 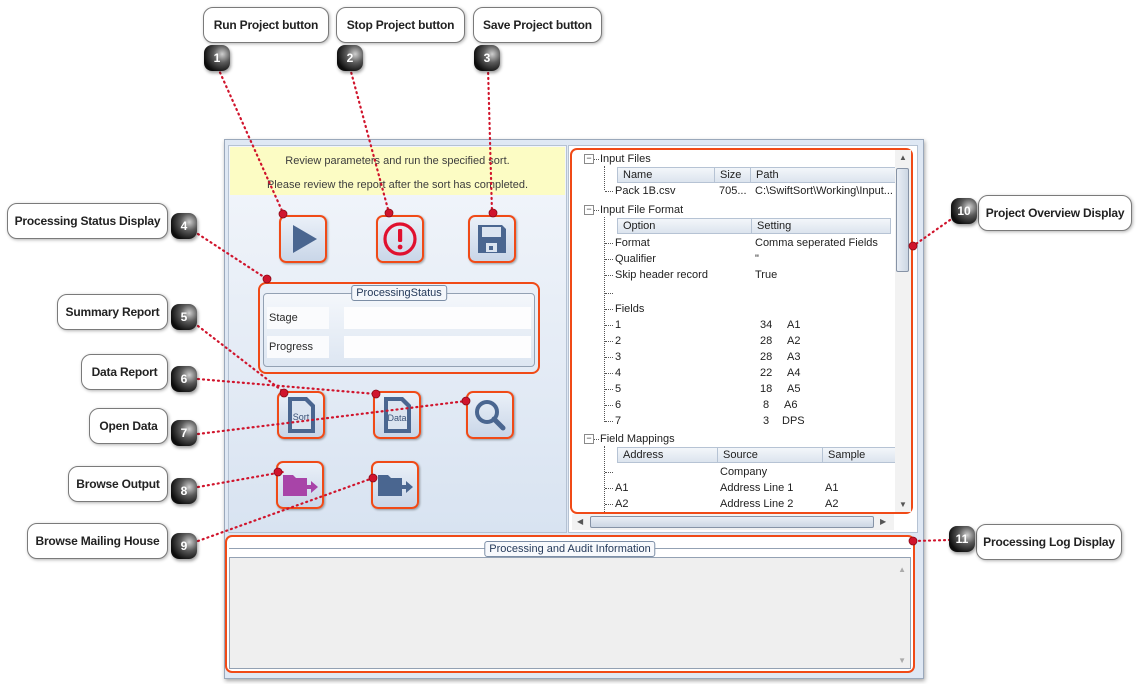 I want to click on browse-output-button, so click(x=300, y=485).